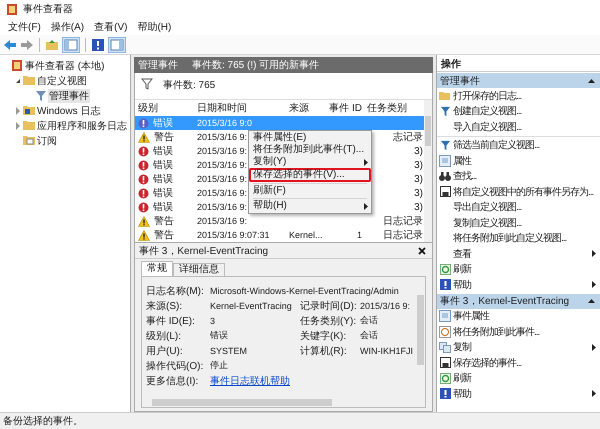 The width and height of the screenshot is (600, 429). What do you see at coordinates (422, 250) in the screenshot?
I see `close-icon` at bounding box center [422, 250].